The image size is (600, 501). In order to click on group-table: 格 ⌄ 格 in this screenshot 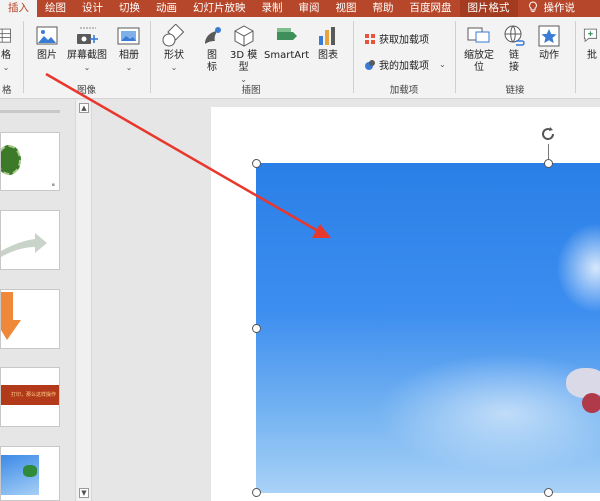, I will do `click(11, 58)`.